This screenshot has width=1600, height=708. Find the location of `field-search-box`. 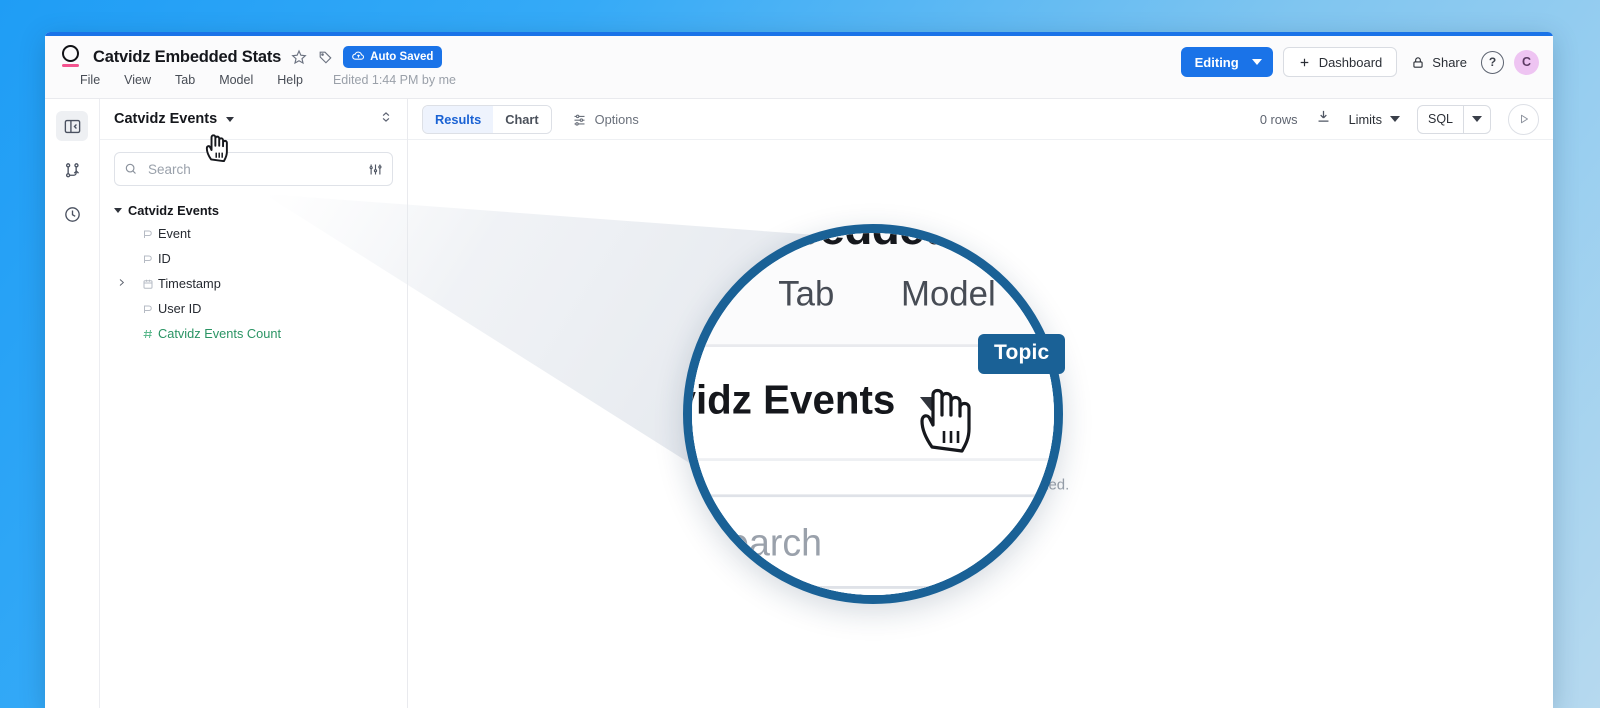

field-search-box is located at coordinates (253, 169).